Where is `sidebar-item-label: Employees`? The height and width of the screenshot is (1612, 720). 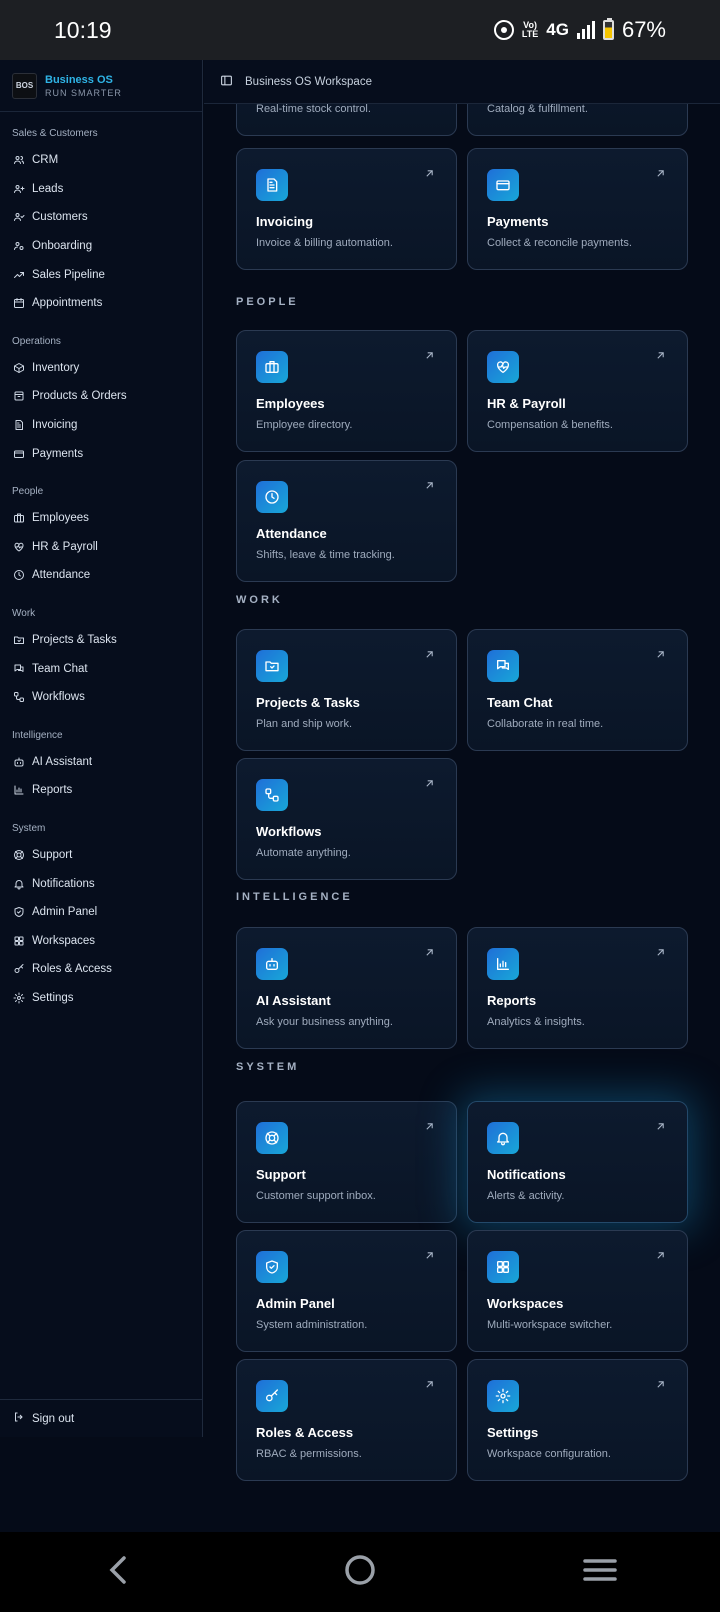 sidebar-item-label: Employees is located at coordinates (60, 518).